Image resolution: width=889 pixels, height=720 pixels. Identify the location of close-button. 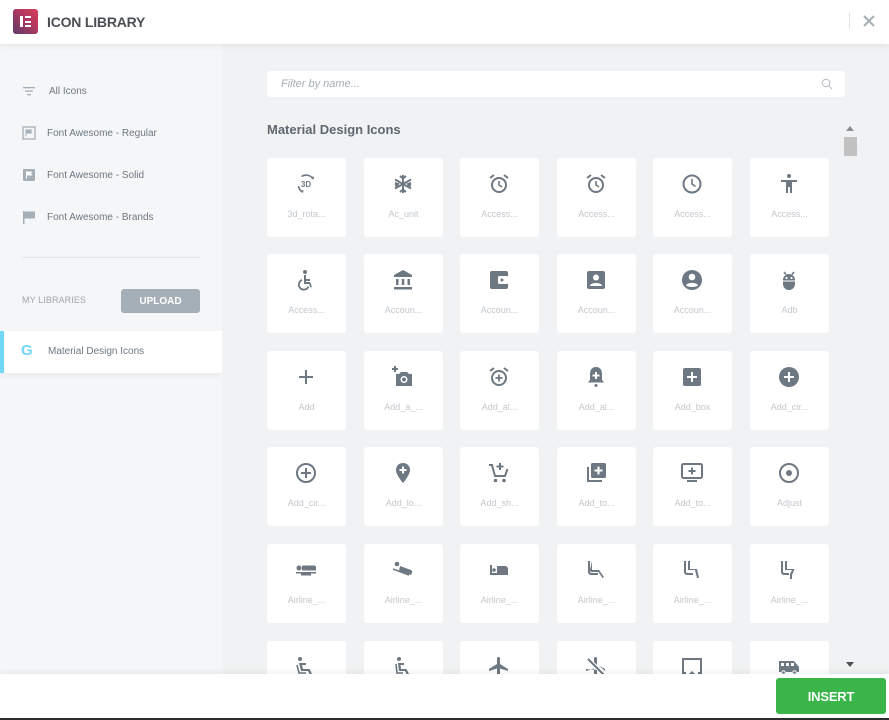
(869, 21).